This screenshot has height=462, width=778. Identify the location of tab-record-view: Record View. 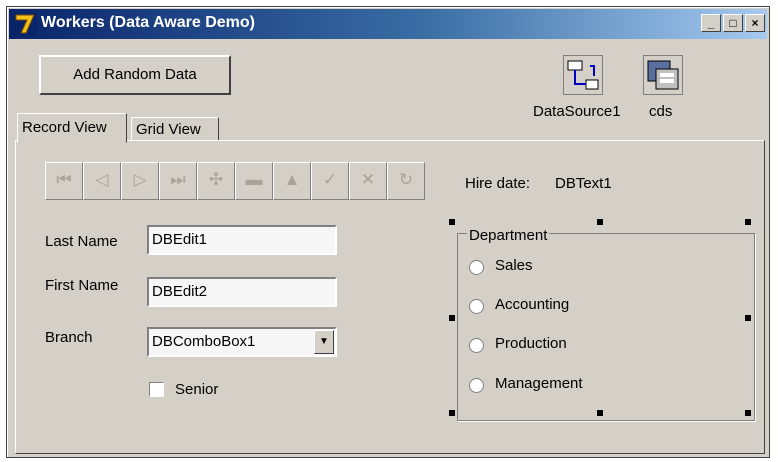
(72, 128).